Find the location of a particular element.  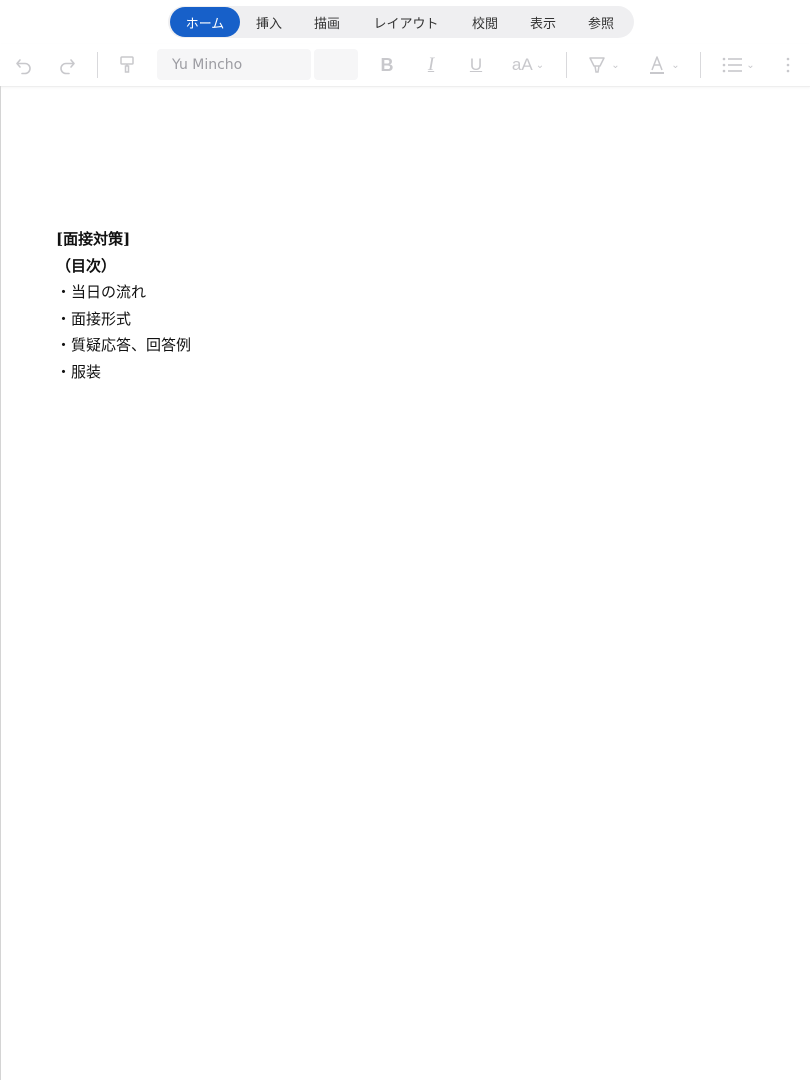

document-body: [面接対策] （目次） ・当日の流れ ・面接形式 ・質疑応答、回答例 ・服装 is located at coordinates (123, 305).